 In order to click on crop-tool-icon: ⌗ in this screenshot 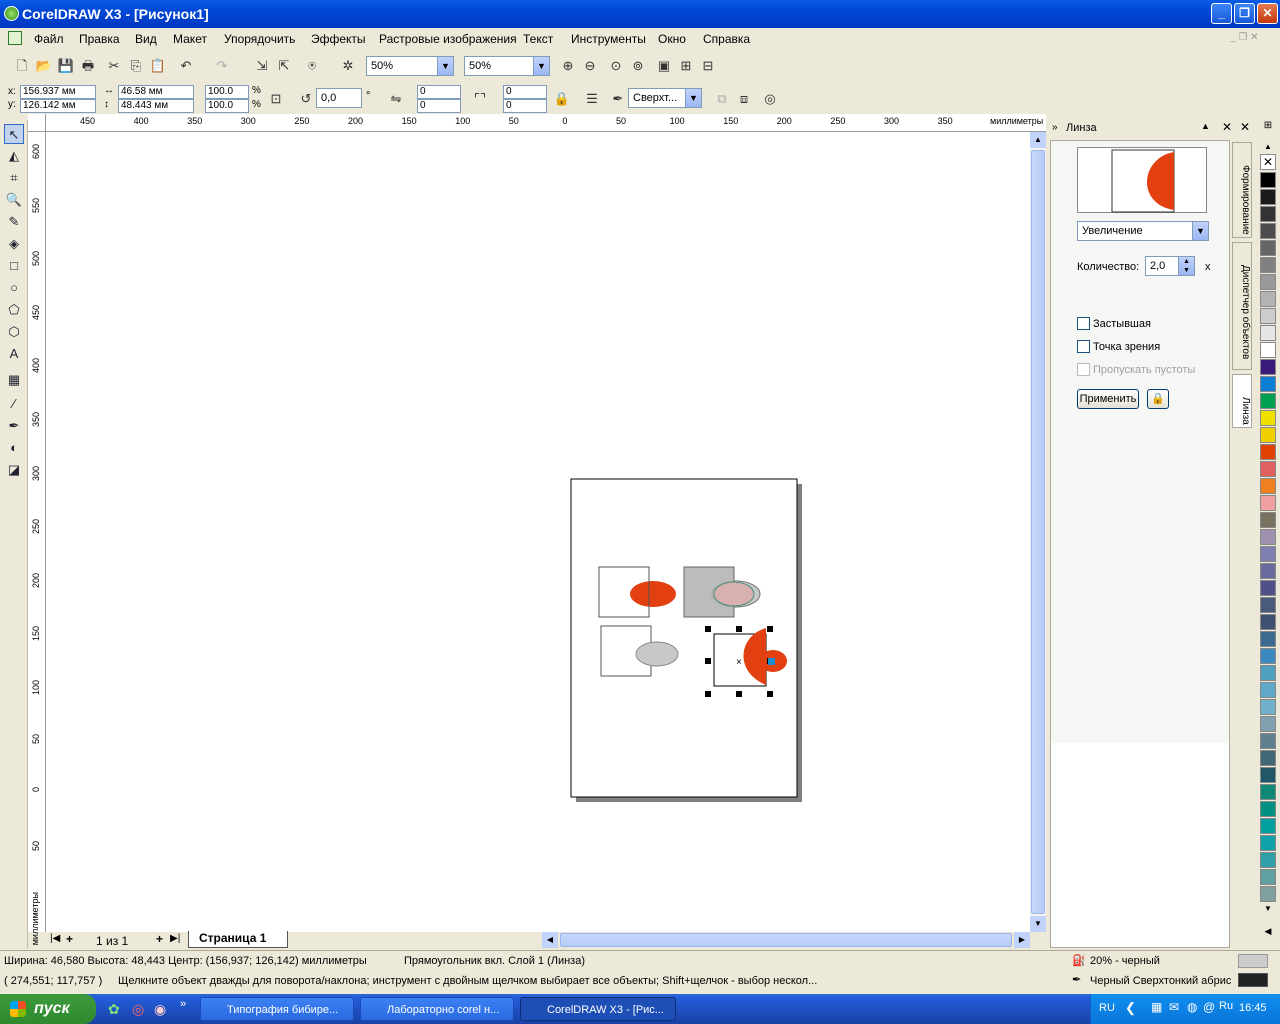, I will do `click(14, 178)`.